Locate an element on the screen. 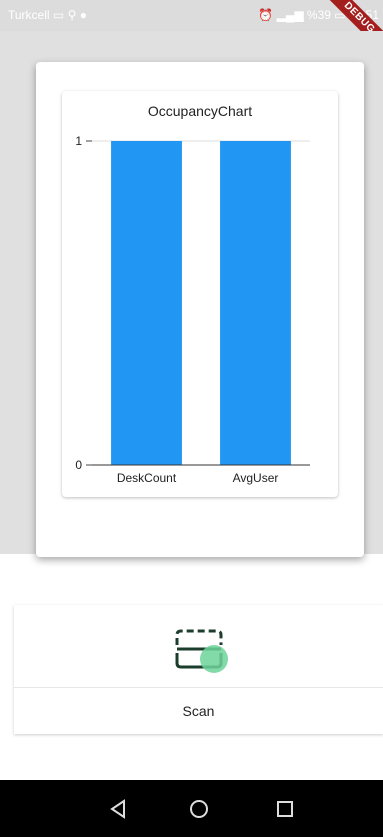 The width and height of the screenshot is (383, 837). usb-icon: ⚲ is located at coordinates (72, 15).